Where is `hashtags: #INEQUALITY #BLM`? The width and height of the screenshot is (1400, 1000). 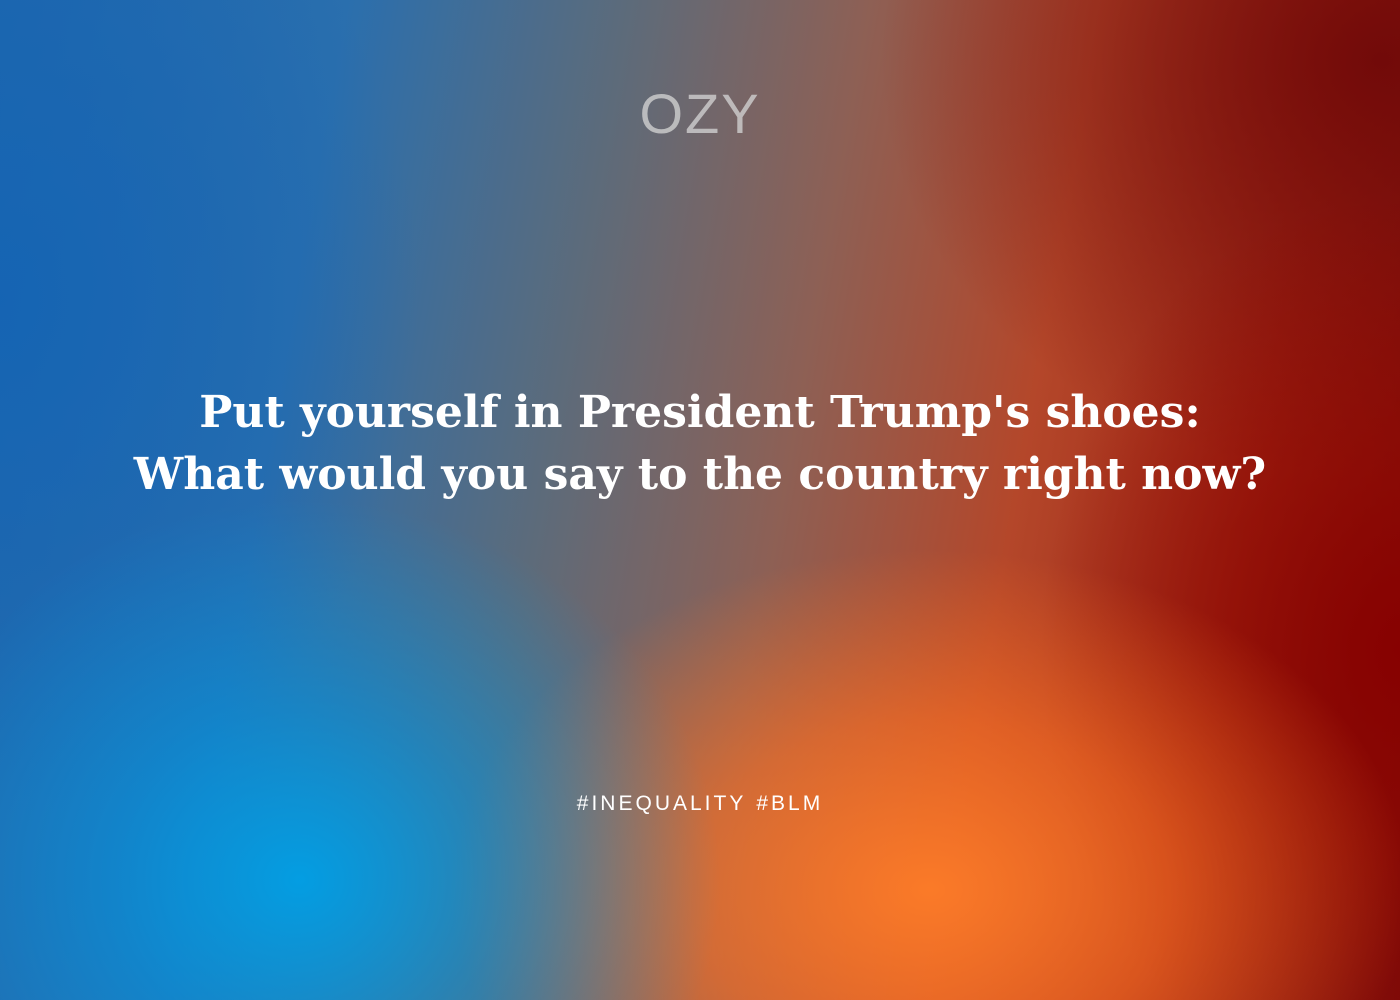 hashtags: #INEQUALITY #BLM is located at coordinates (700, 804).